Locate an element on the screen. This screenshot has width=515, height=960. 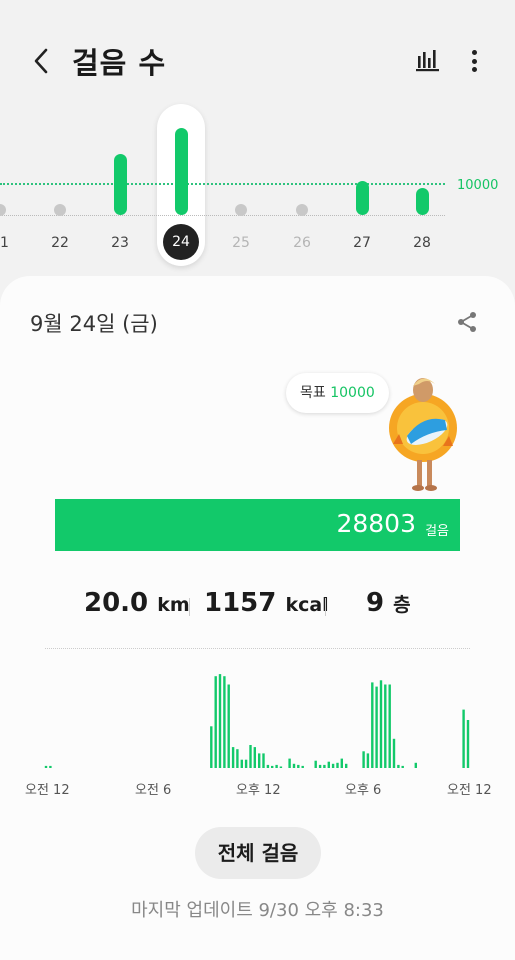
header: 걸음 수 is located at coordinates (257, 60).